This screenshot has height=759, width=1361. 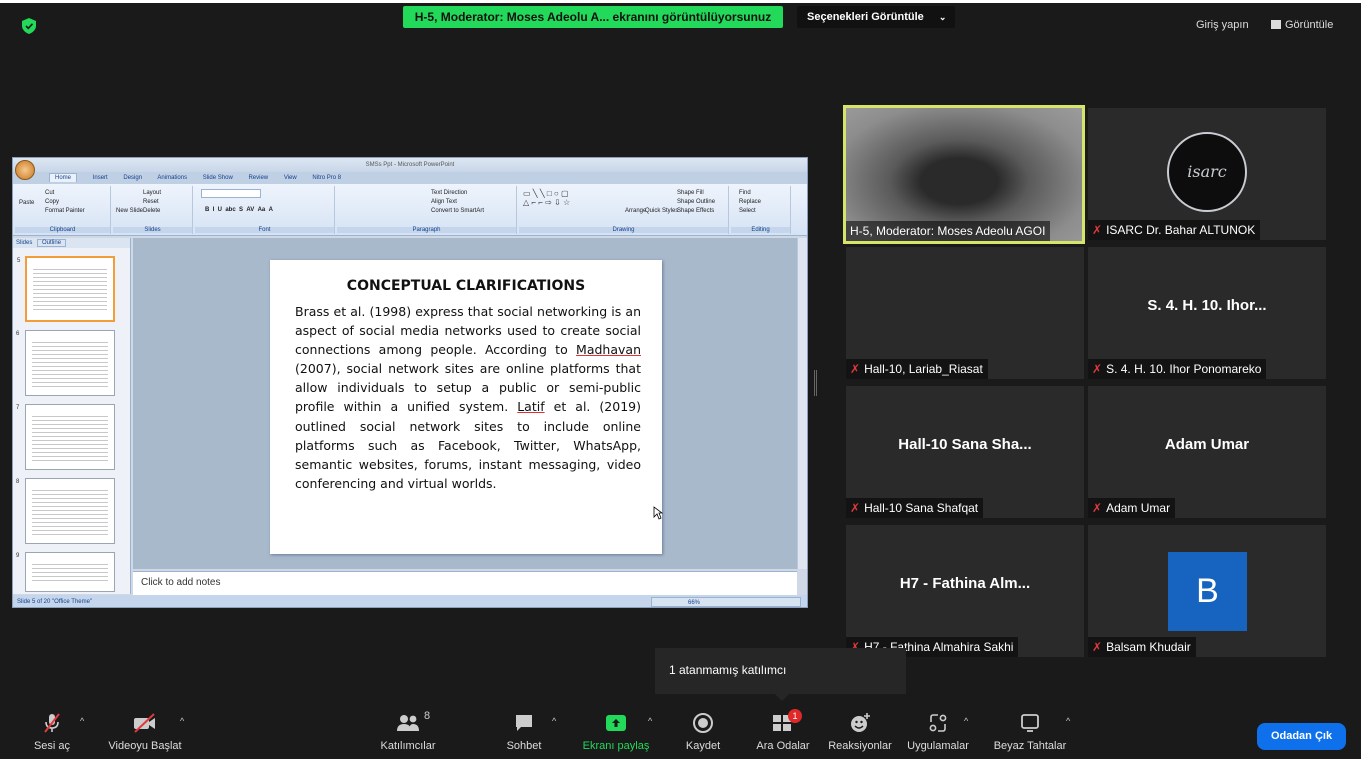 I want to click on participant-name-text: Balsam Khudair, so click(x=1148, y=647).